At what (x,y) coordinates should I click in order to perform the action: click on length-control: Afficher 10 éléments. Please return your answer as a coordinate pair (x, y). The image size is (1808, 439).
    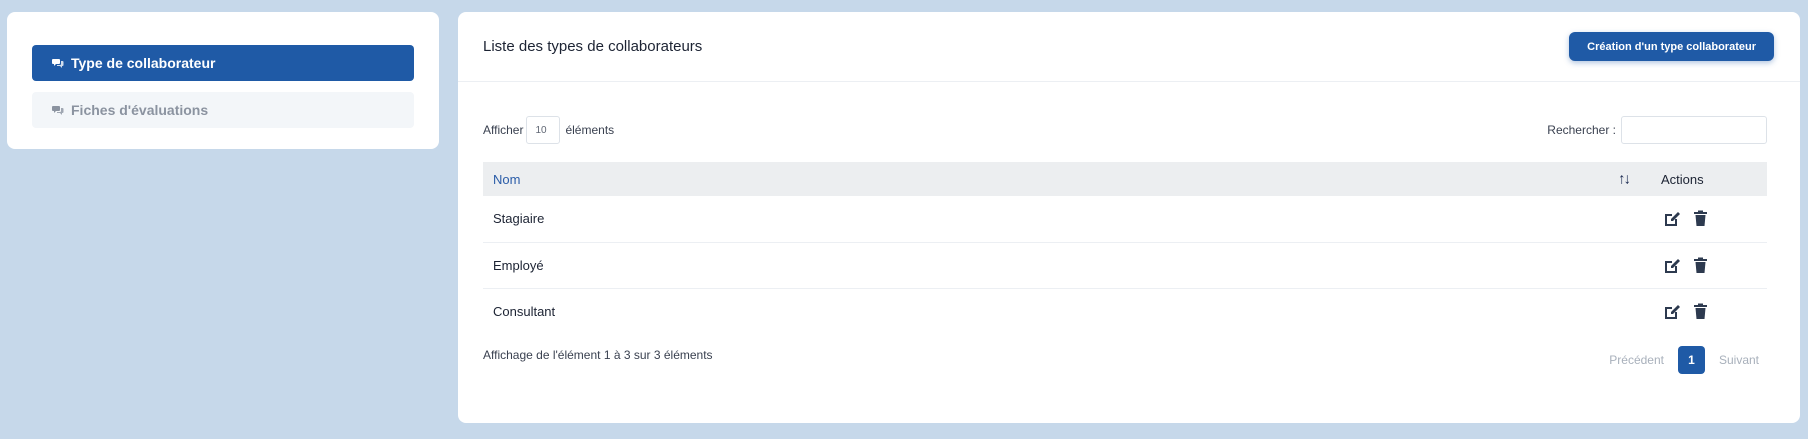
    Looking at the image, I should click on (548, 130).